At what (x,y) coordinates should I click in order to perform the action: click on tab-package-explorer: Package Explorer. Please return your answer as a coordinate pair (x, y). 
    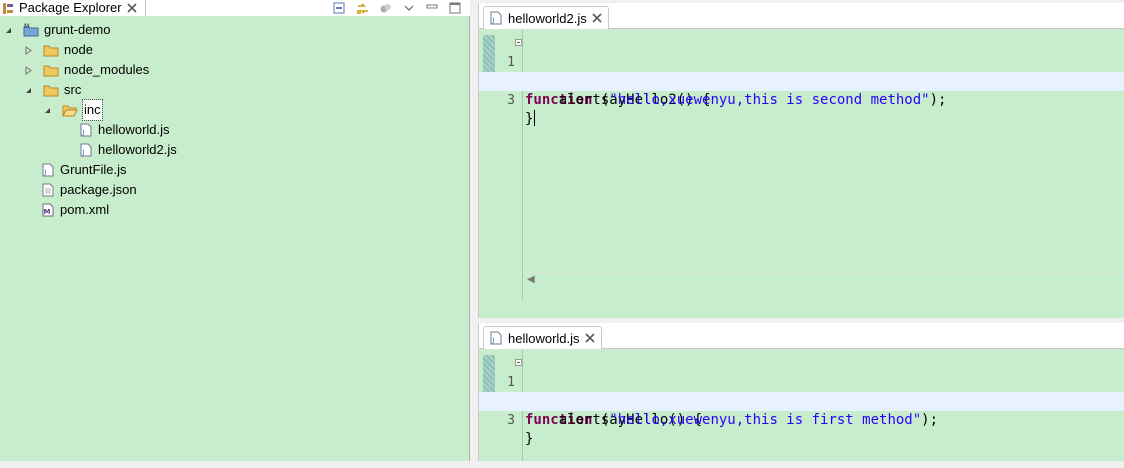
    Looking at the image, I should click on (73, 8).